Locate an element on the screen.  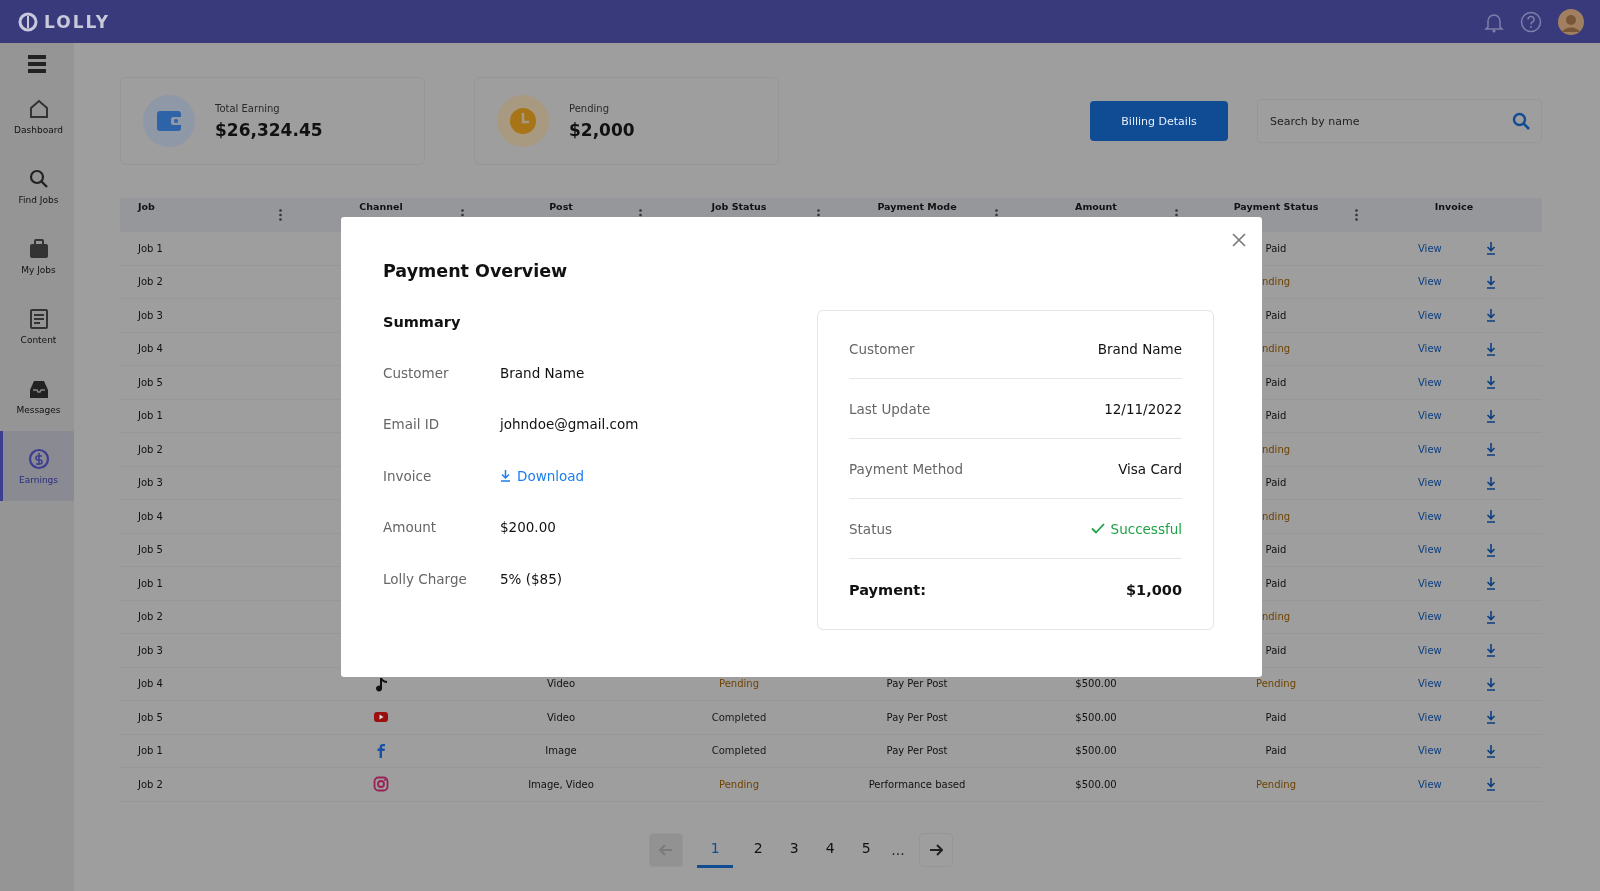
avatar is located at coordinates (1571, 21).